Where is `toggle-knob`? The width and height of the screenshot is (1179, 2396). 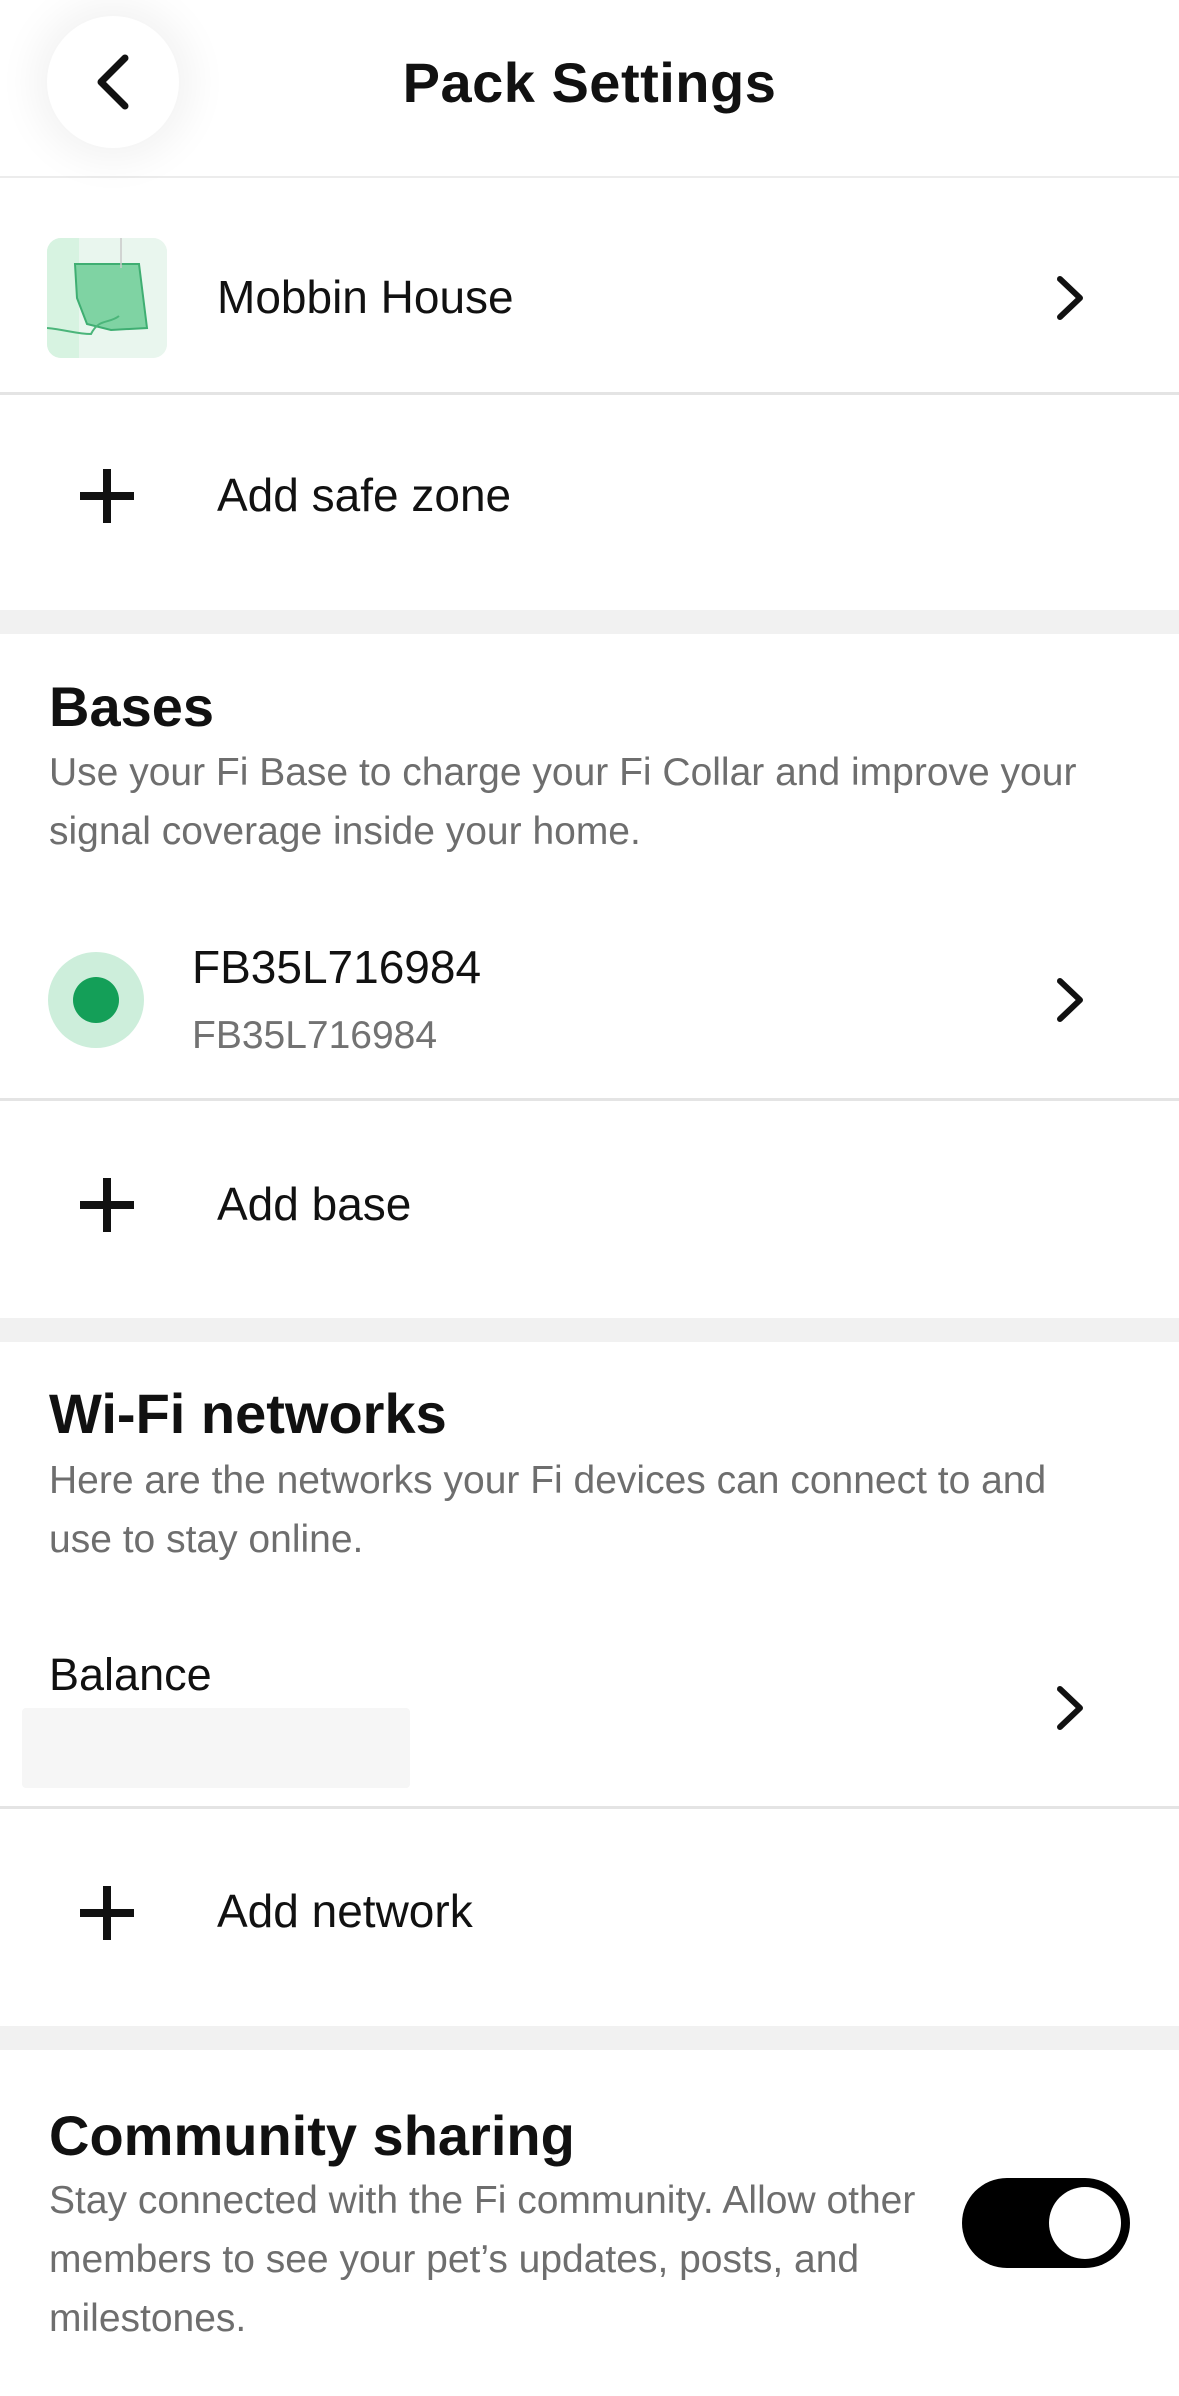
toggle-knob is located at coordinates (1085, 2223).